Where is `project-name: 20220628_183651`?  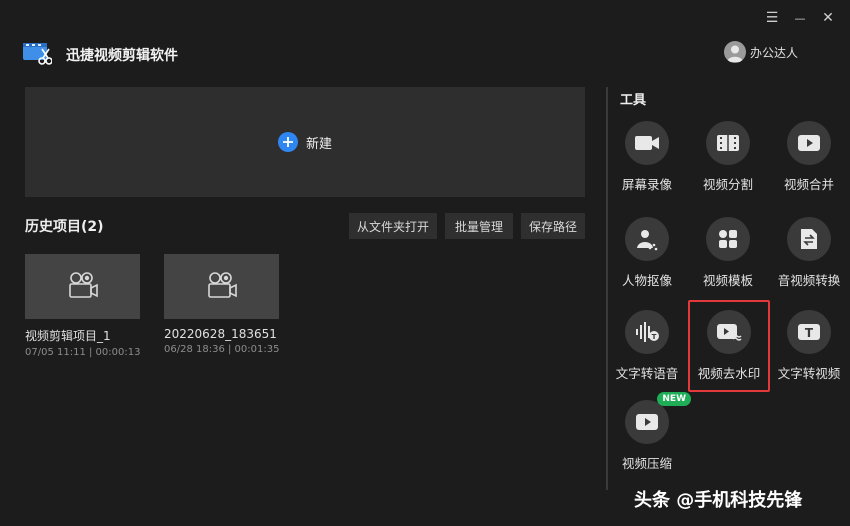
project-name: 20220628_183651 is located at coordinates (220, 334).